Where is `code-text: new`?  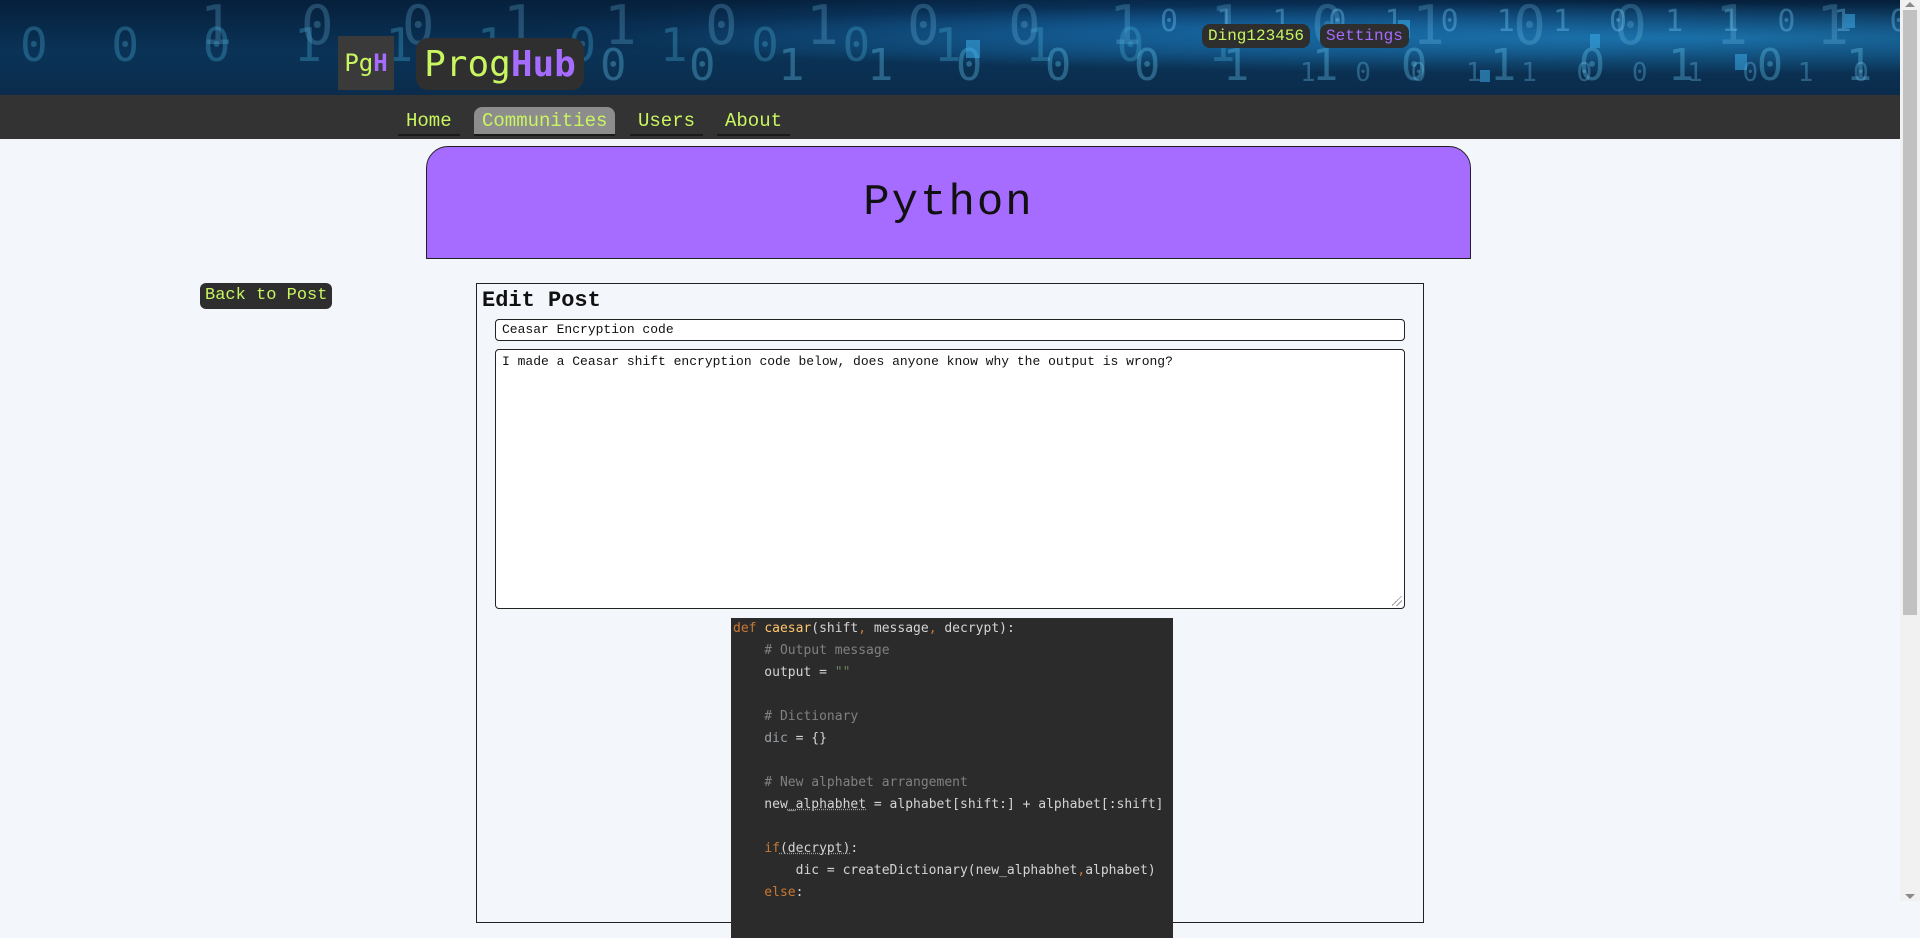 code-text: new is located at coordinates (760, 804).